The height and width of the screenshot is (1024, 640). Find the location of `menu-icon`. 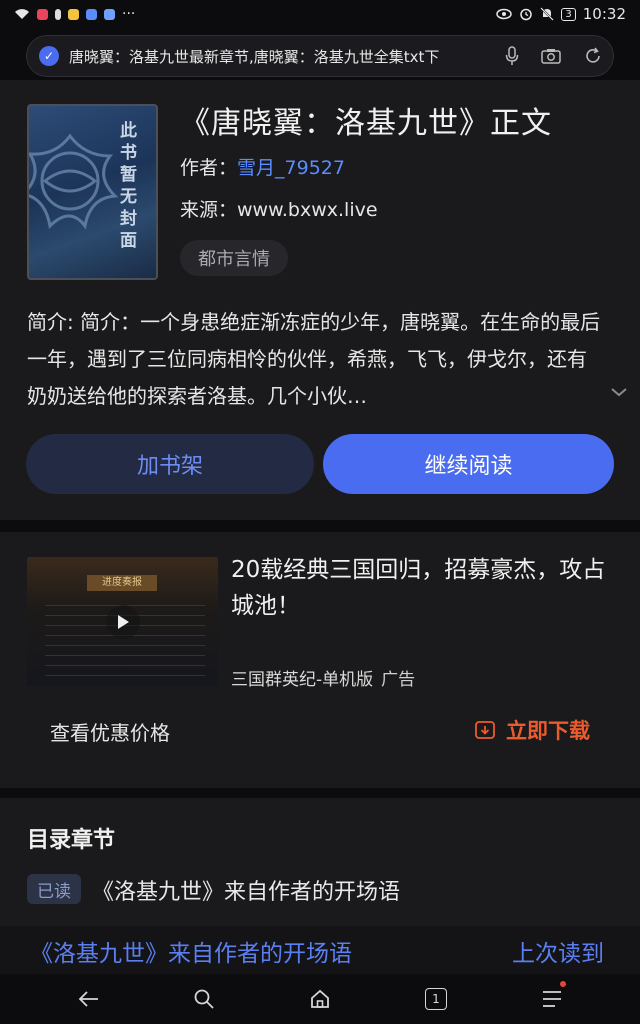

menu-icon is located at coordinates (552, 999).